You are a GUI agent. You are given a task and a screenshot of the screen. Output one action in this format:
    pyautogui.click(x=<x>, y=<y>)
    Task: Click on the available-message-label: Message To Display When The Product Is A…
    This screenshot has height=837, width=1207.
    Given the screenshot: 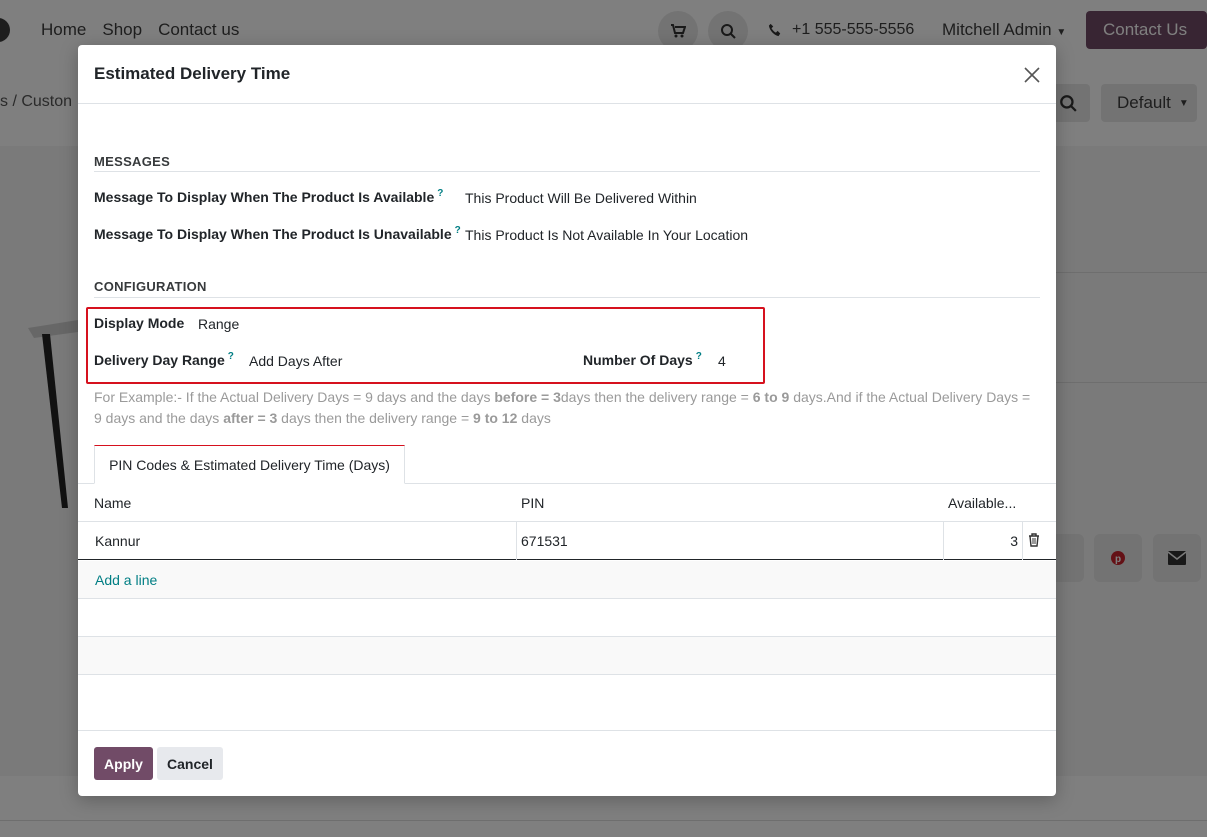 What is the action you would take?
    pyautogui.click(x=268, y=196)
    